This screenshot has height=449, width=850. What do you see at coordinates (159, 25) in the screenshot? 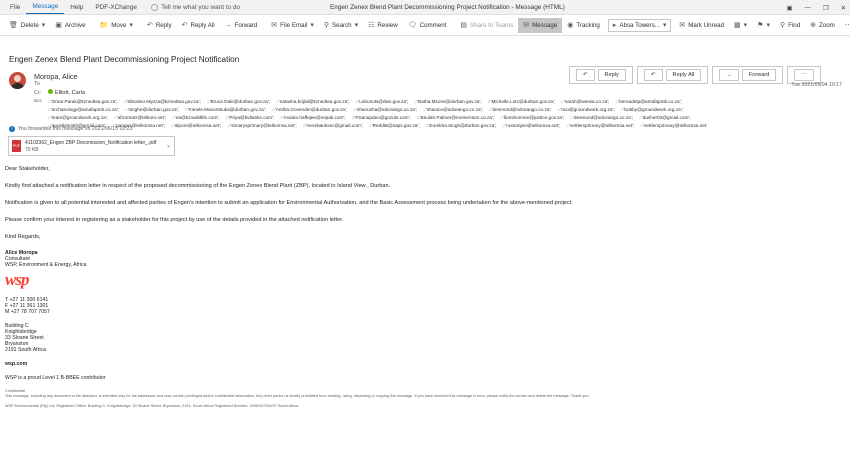
I see `reply-button: ↶ Reply` at bounding box center [159, 25].